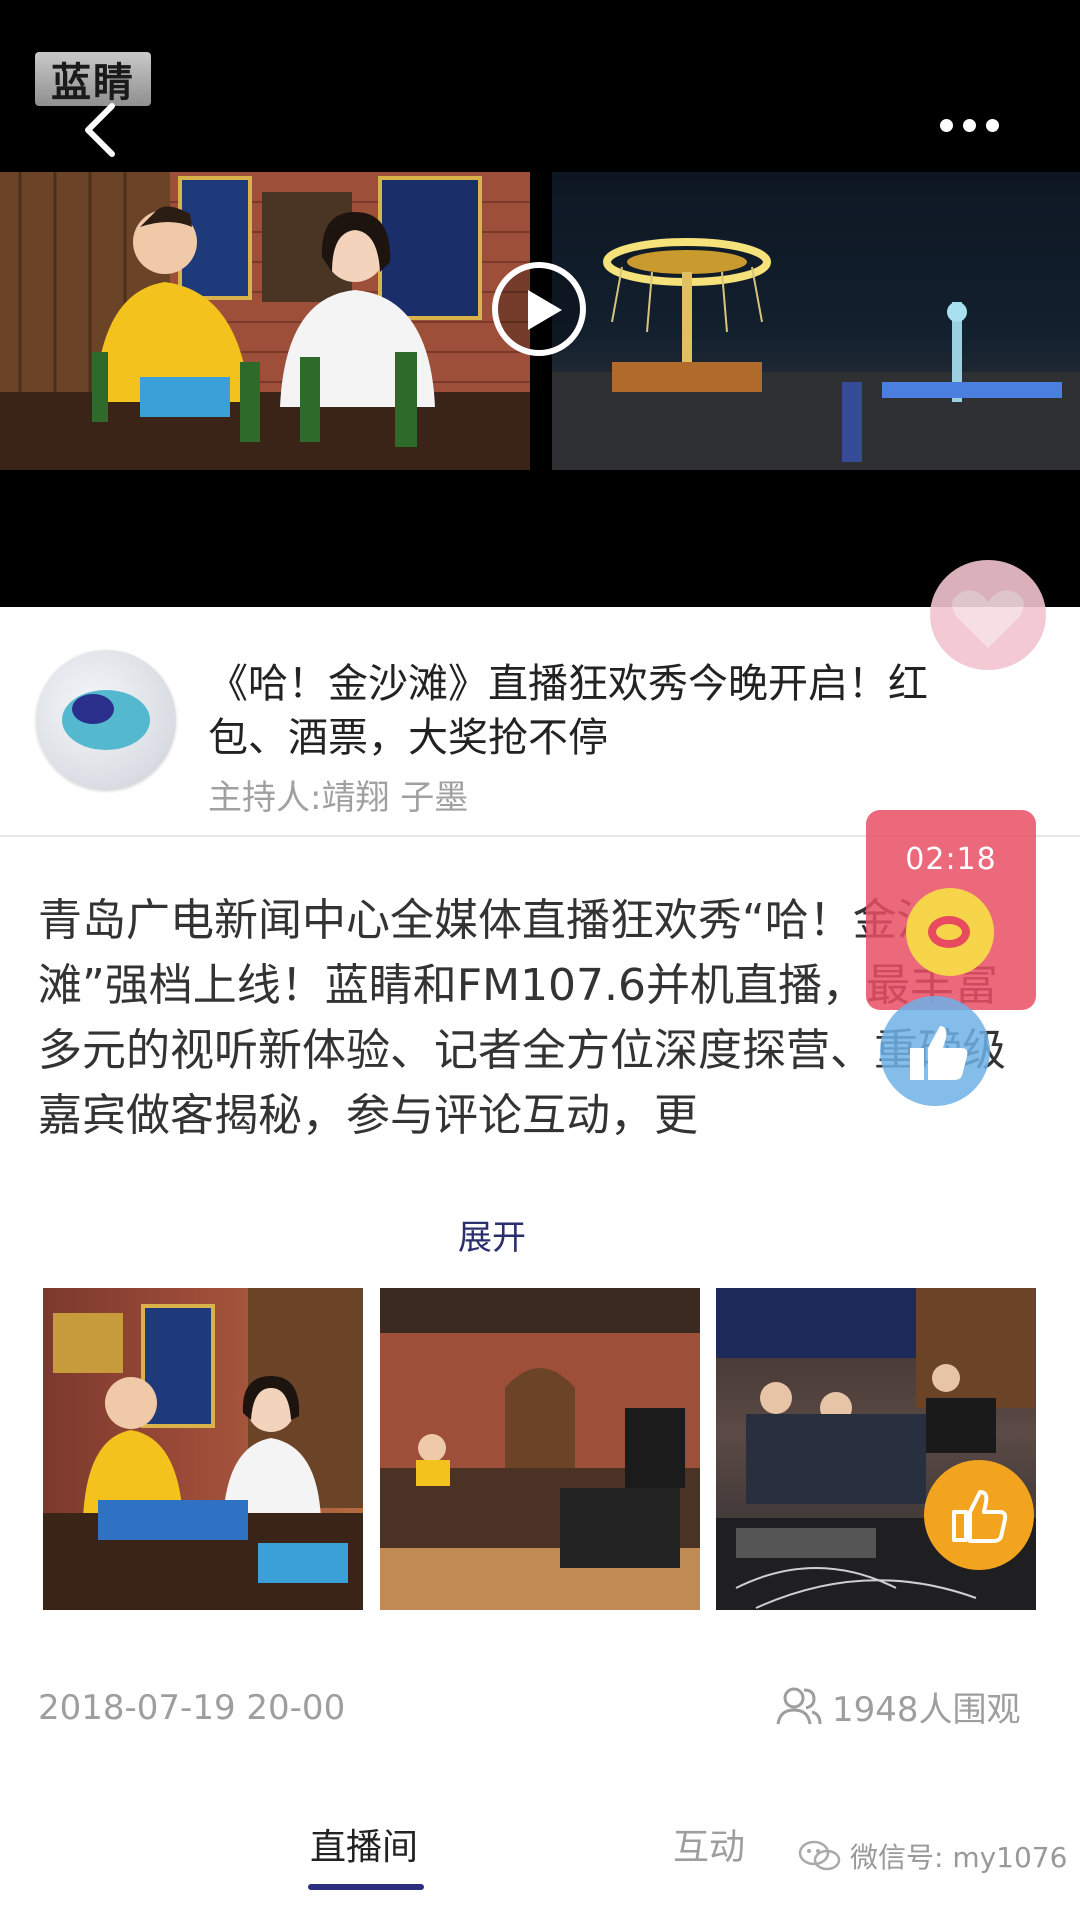  Describe the element at coordinates (951, 859) in the screenshot. I see `countdown-timer: 02:18` at that location.